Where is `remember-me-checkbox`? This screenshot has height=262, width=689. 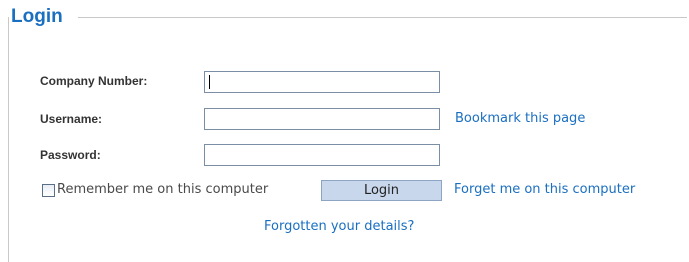
remember-me-checkbox is located at coordinates (48, 190).